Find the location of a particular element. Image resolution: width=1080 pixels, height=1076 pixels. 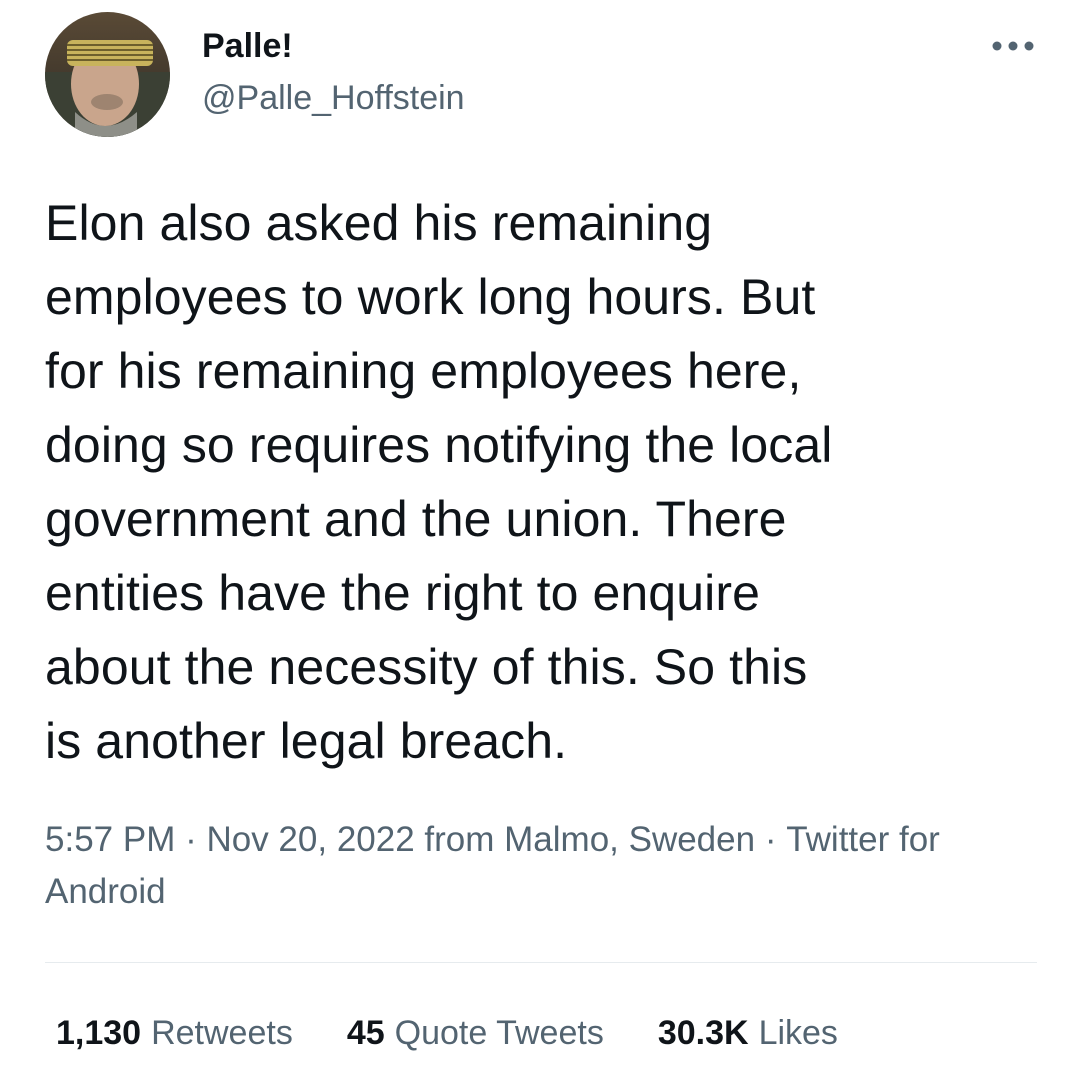

quote-count: 45 is located at coordinates (365, 1032).